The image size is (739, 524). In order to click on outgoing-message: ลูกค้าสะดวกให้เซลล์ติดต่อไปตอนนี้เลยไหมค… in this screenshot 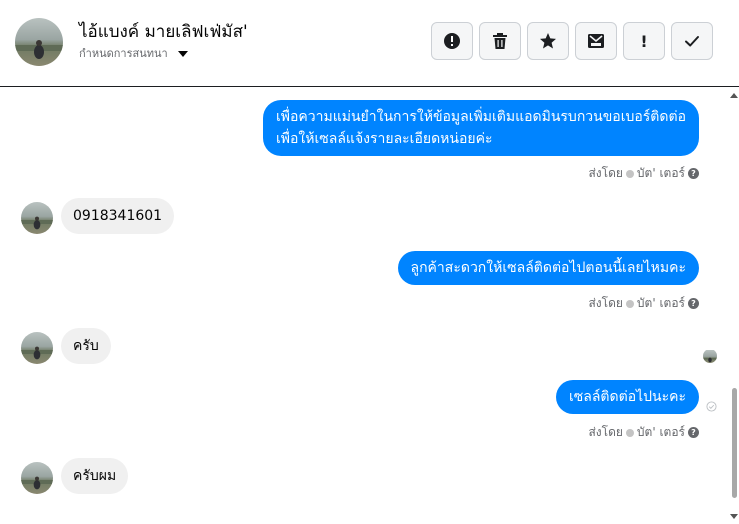, I will do `click(548, 268)`.